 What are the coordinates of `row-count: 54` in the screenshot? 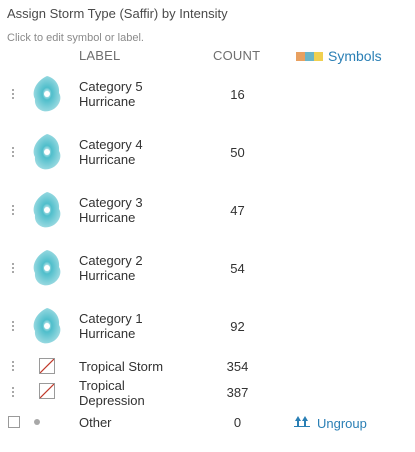 It's located at (237, 268).